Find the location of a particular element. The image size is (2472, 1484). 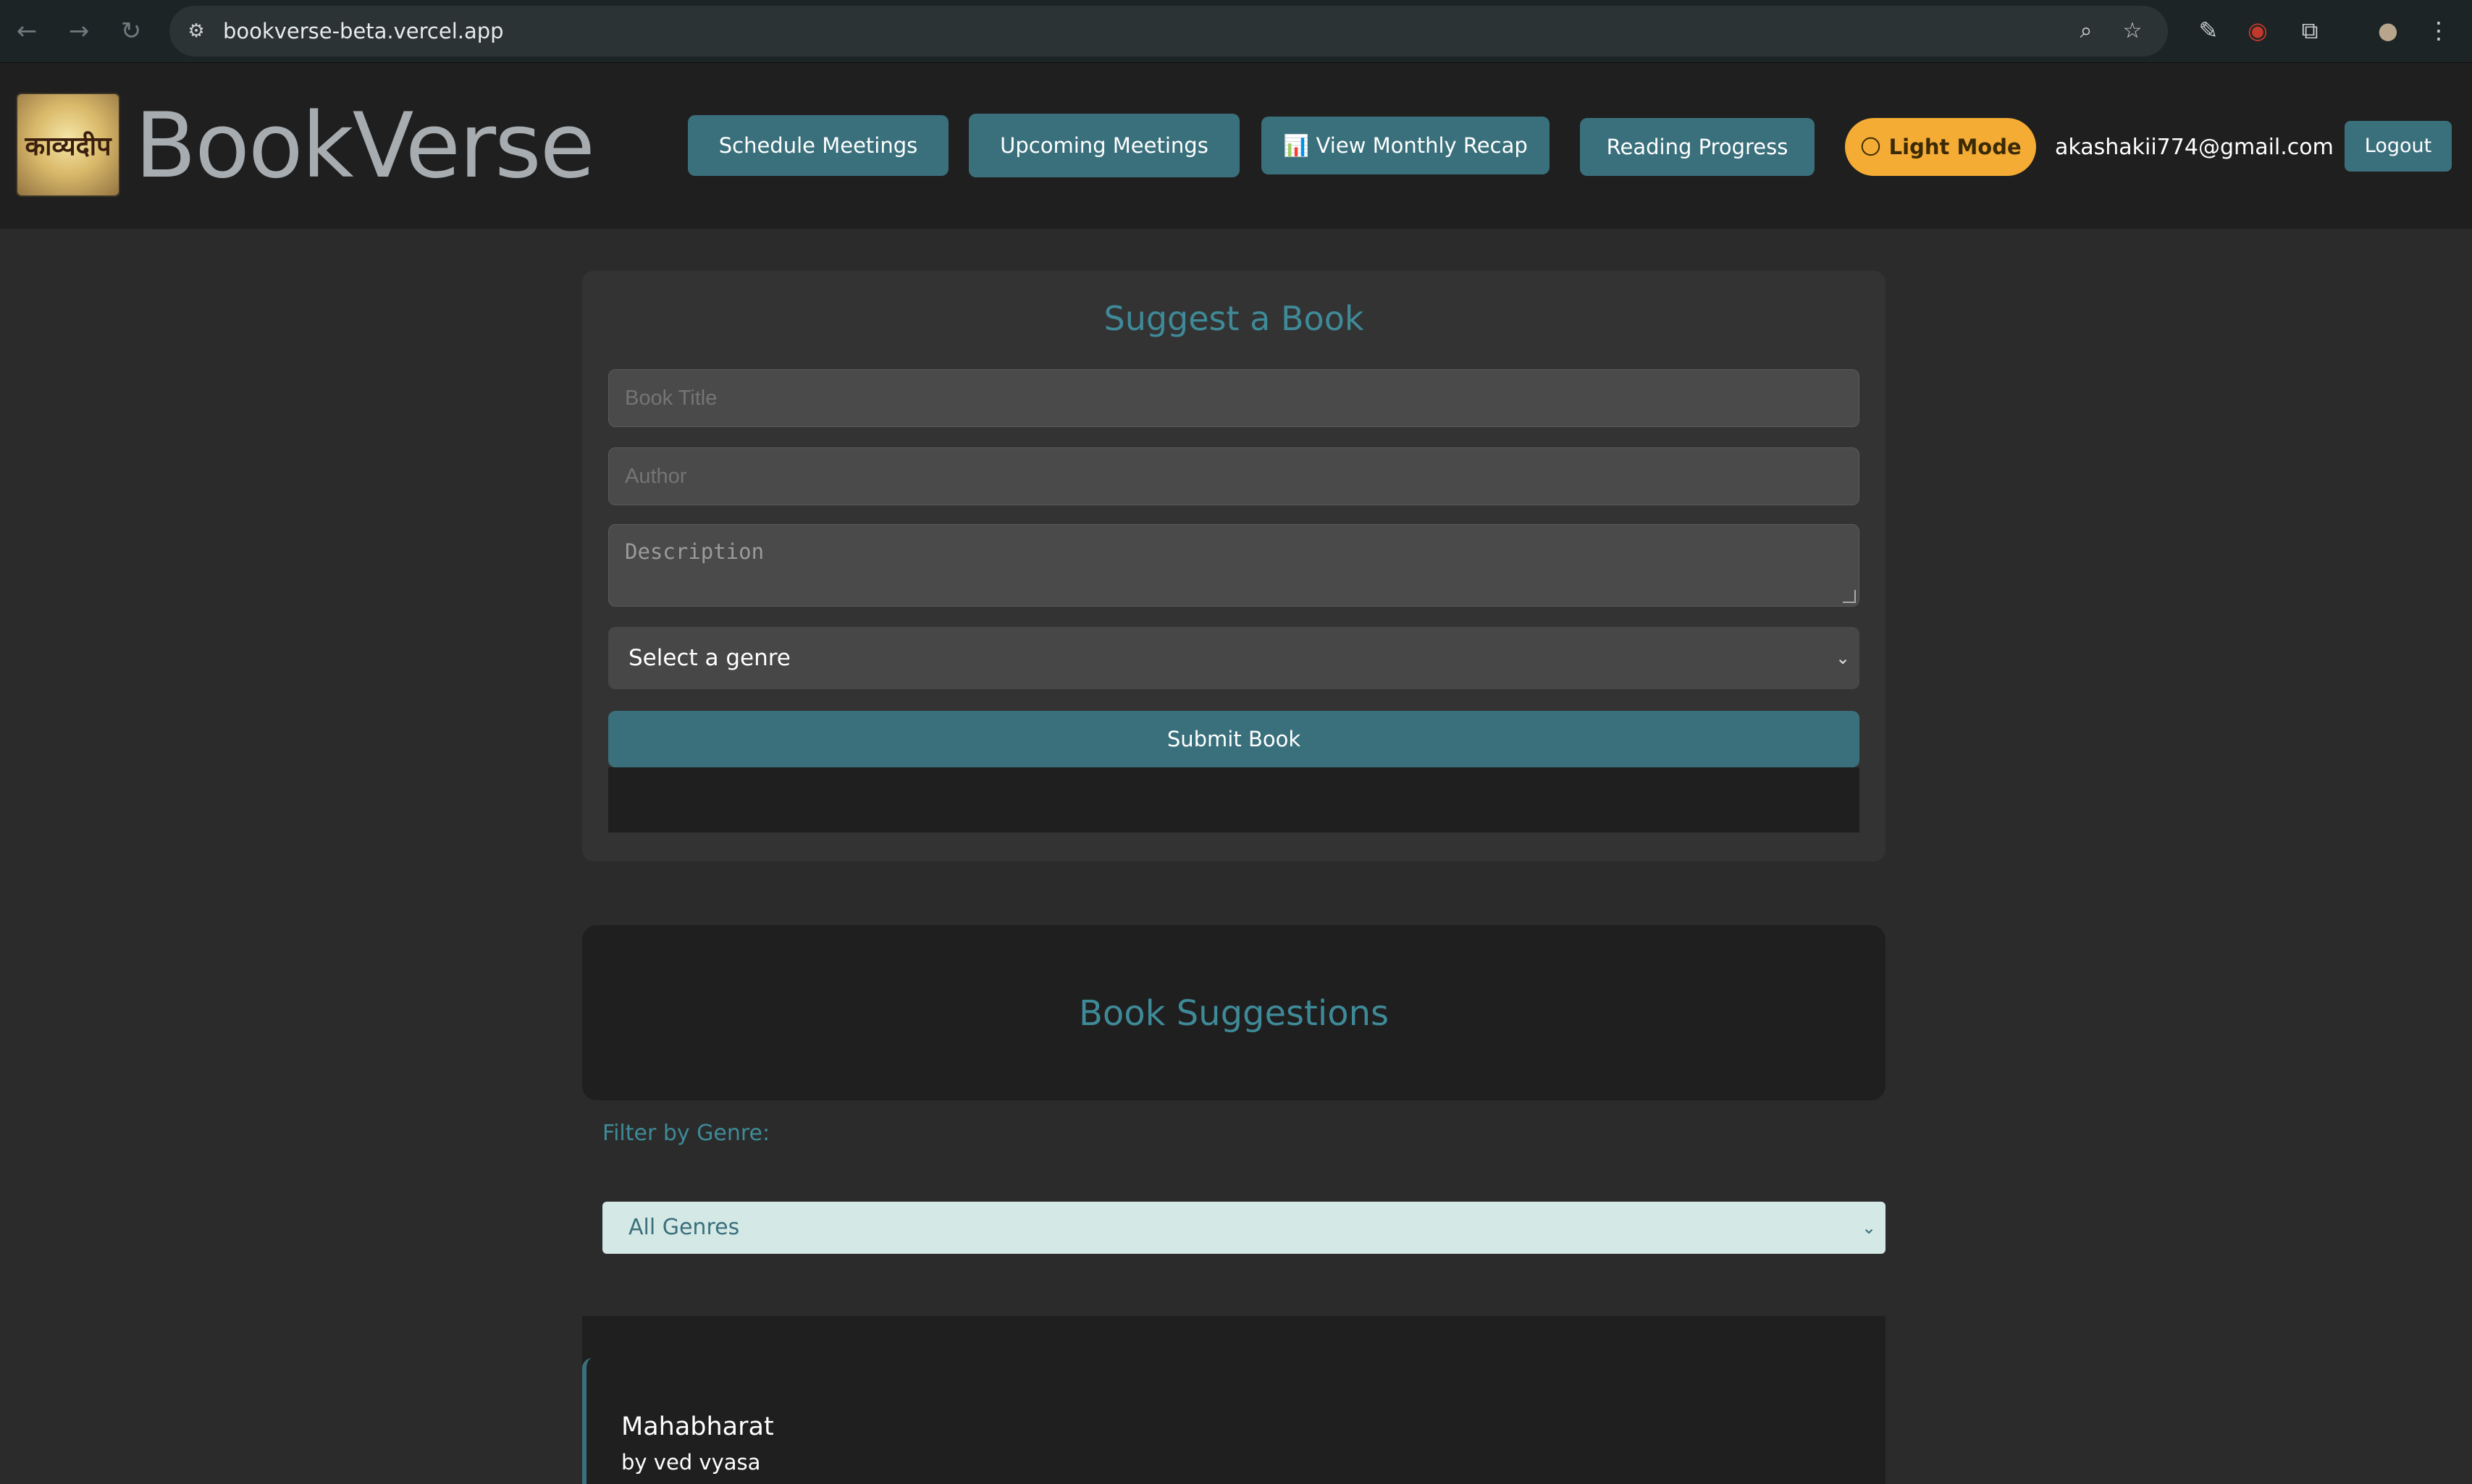

genre-select: Select a genre ⌄ is located at coordinates (1233, 658).